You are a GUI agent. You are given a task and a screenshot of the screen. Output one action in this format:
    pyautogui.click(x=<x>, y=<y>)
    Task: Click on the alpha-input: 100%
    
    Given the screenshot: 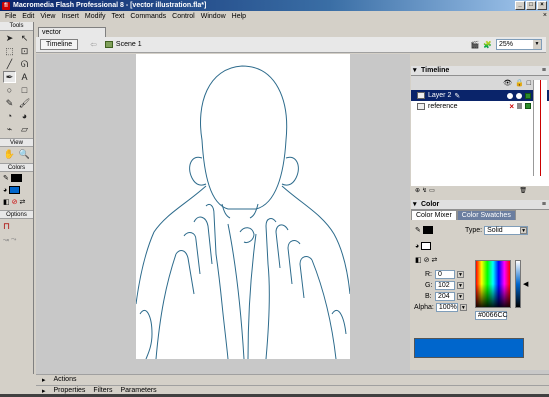 What is the action you would take?
    pyautogui.click(x=446, y=307)
    